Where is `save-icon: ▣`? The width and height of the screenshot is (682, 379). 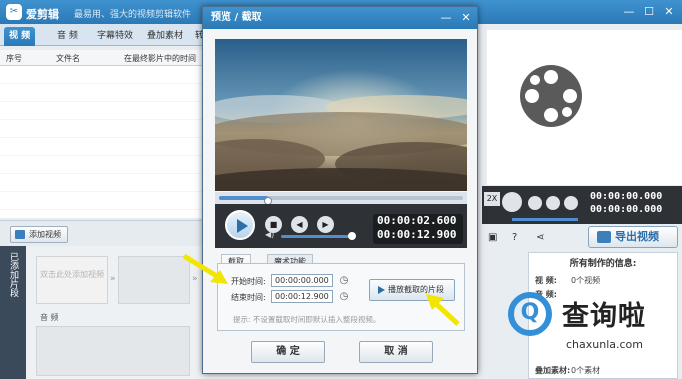
save-icon: ▣ is located at coordinates (492, 237).